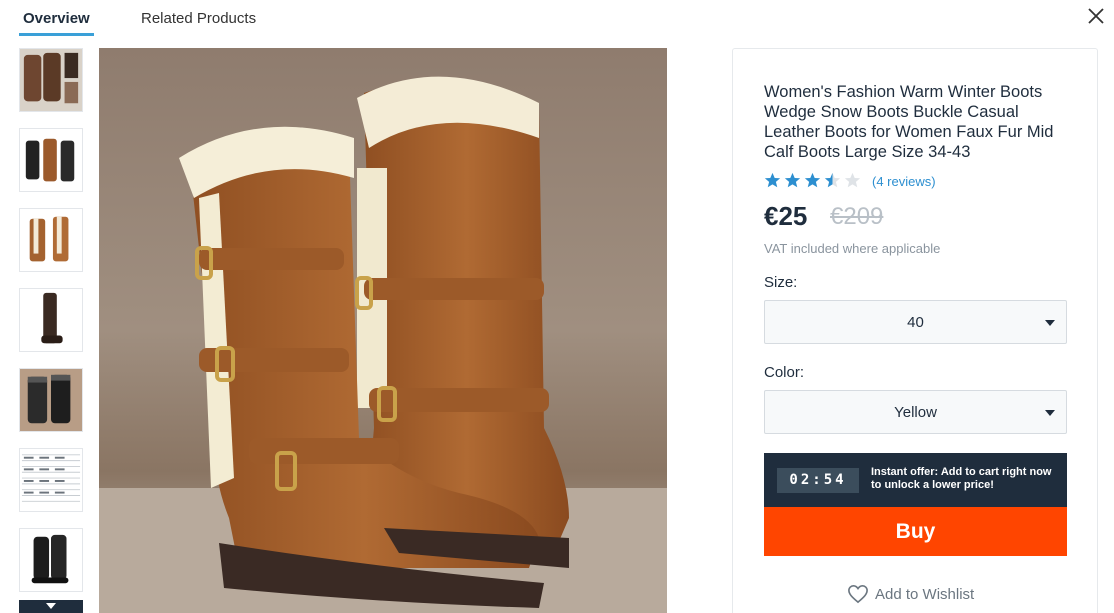  I want to click on rating-stars, so click(814, 180).